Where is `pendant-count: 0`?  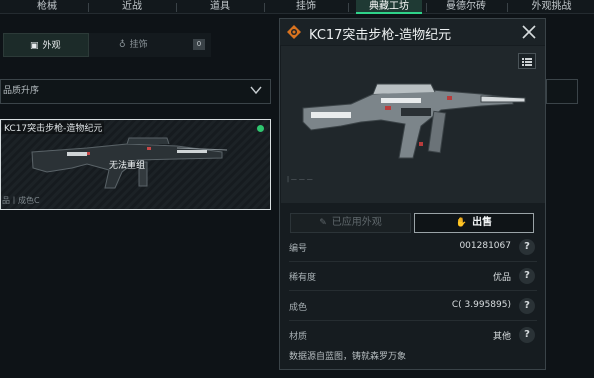 pendant-count: 0 is located at coordinates (199, 44).